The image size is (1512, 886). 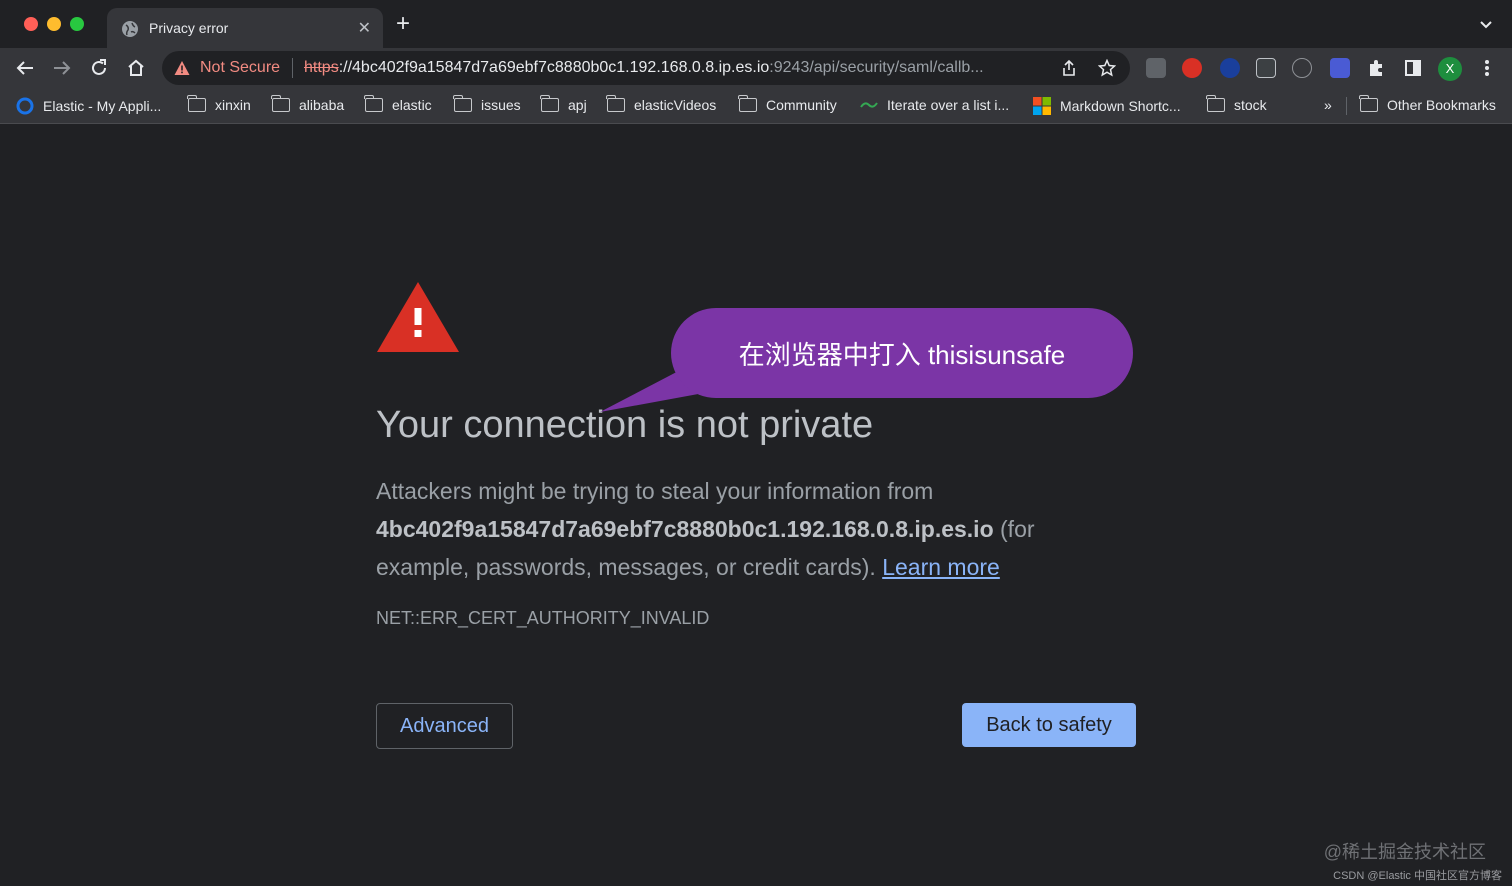 What do you see at coordinates (1486, 24) in the screenshot?
I see `tab-search-chevron-icon` at bounding box center [1486, 24].